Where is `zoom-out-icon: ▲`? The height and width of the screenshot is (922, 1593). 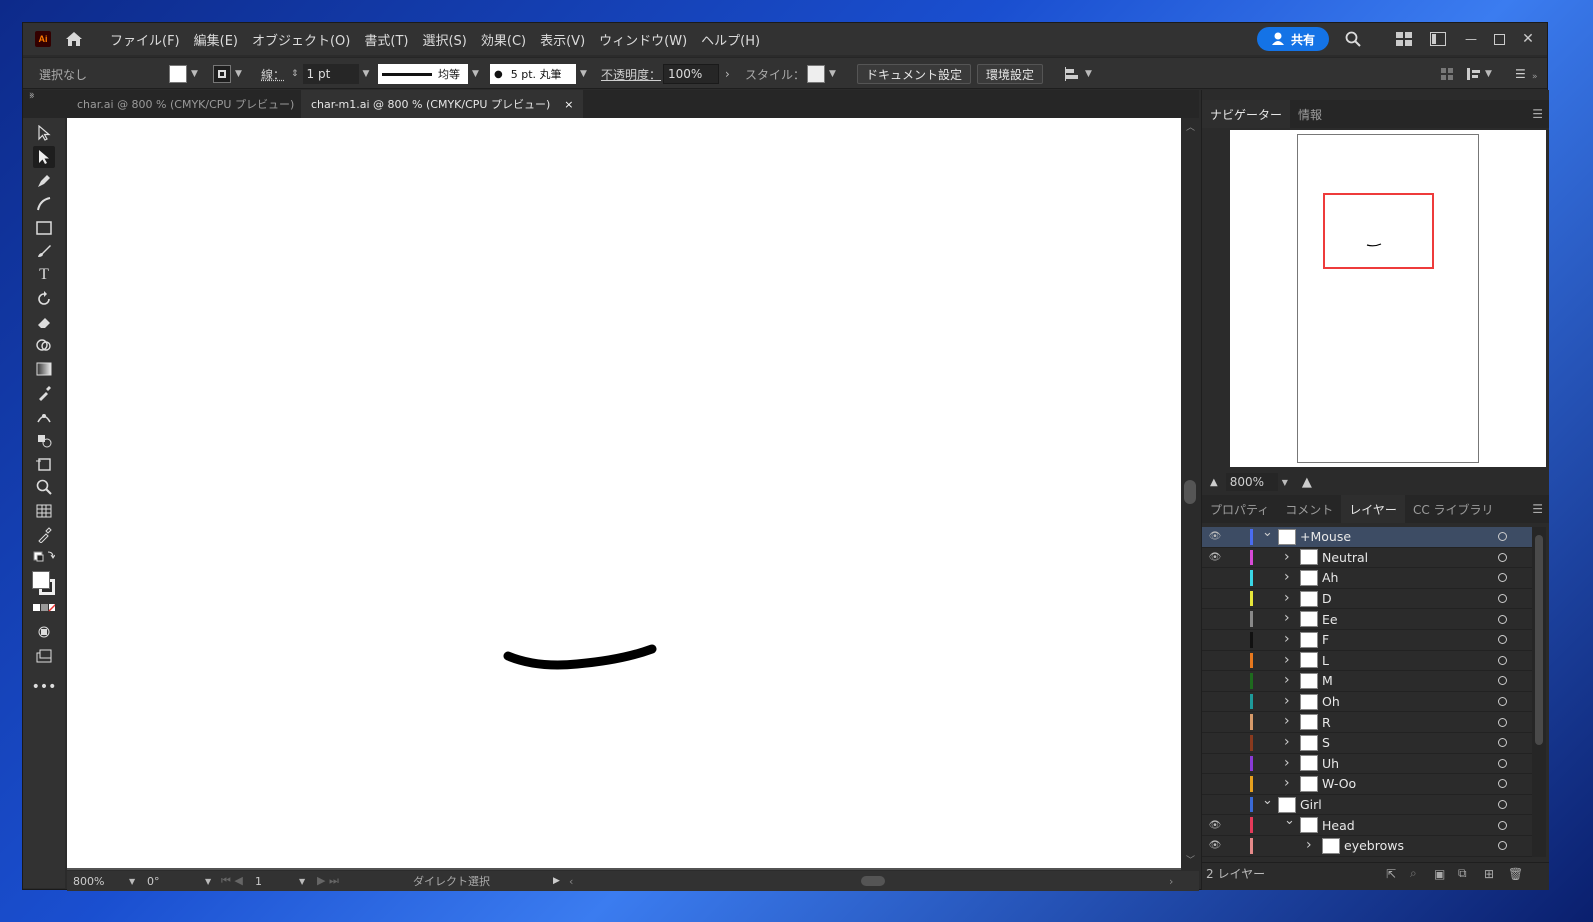 zoom-out-icon: ▲ is located at coordinates (1214, 482).